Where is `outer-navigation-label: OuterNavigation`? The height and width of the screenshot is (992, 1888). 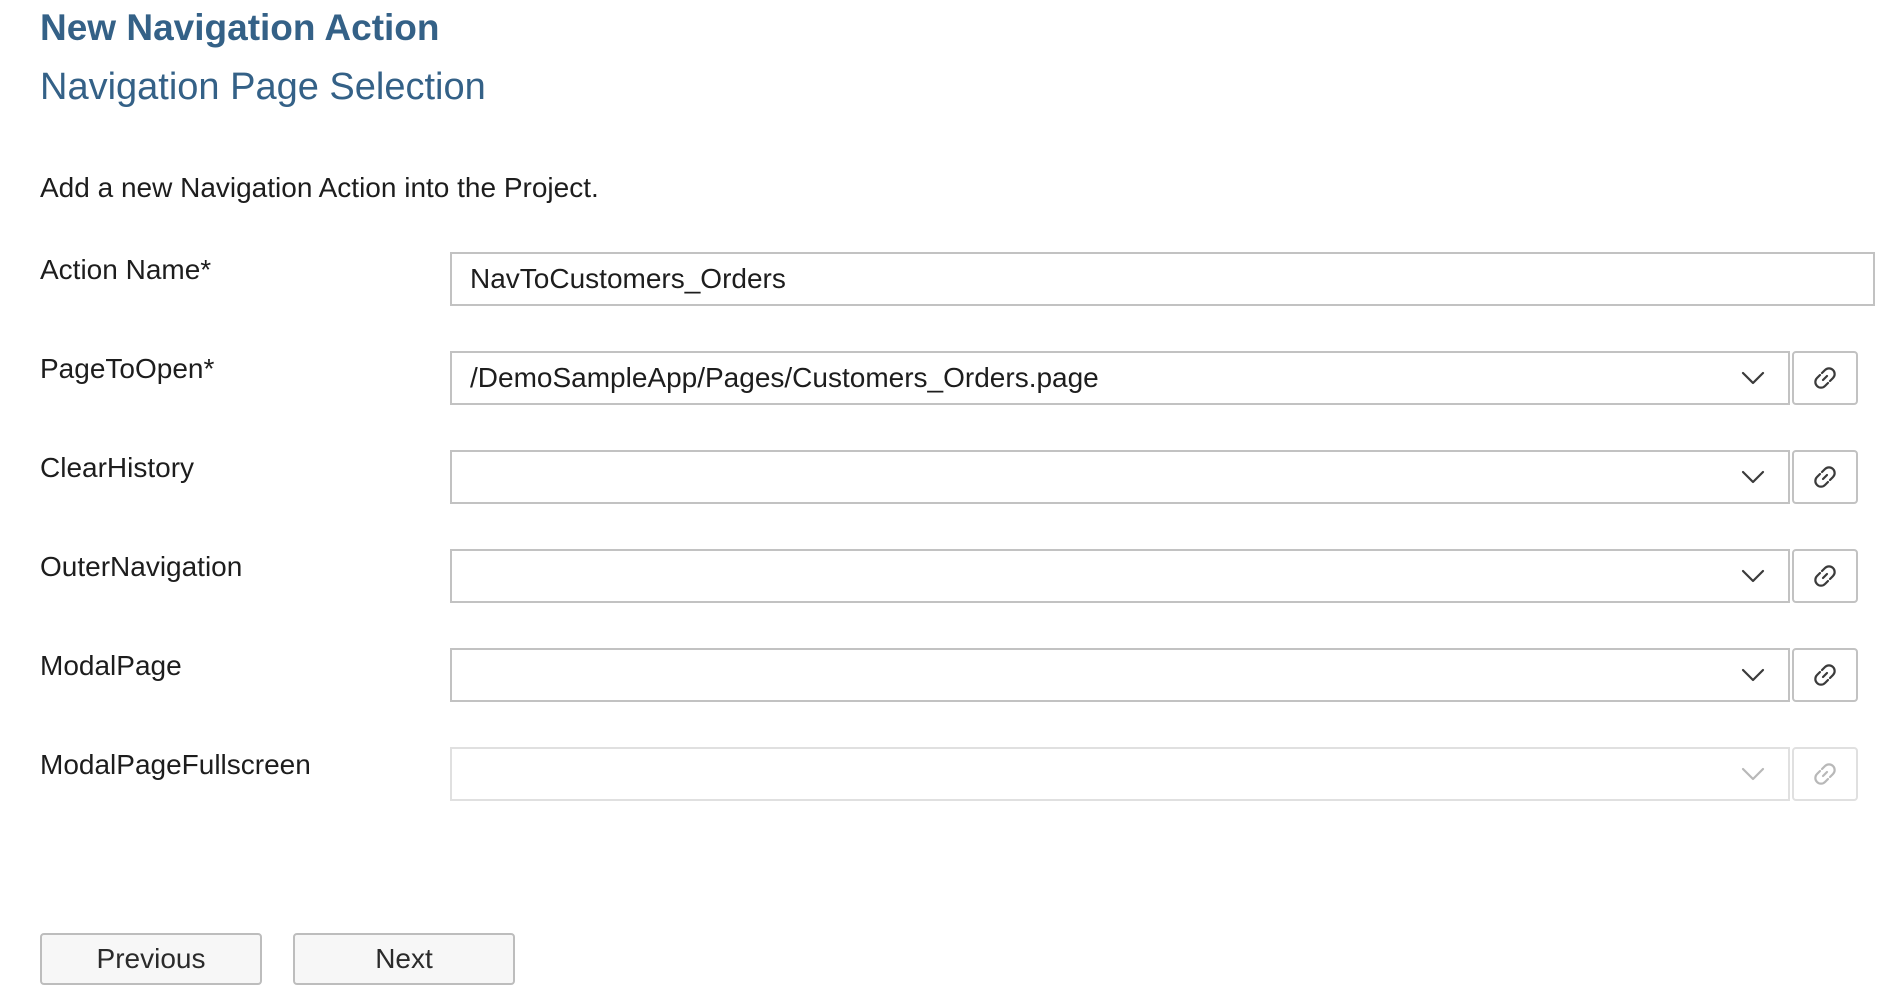
outer-navigation-label: OuterNavigation is located at coordinates (141, 566).